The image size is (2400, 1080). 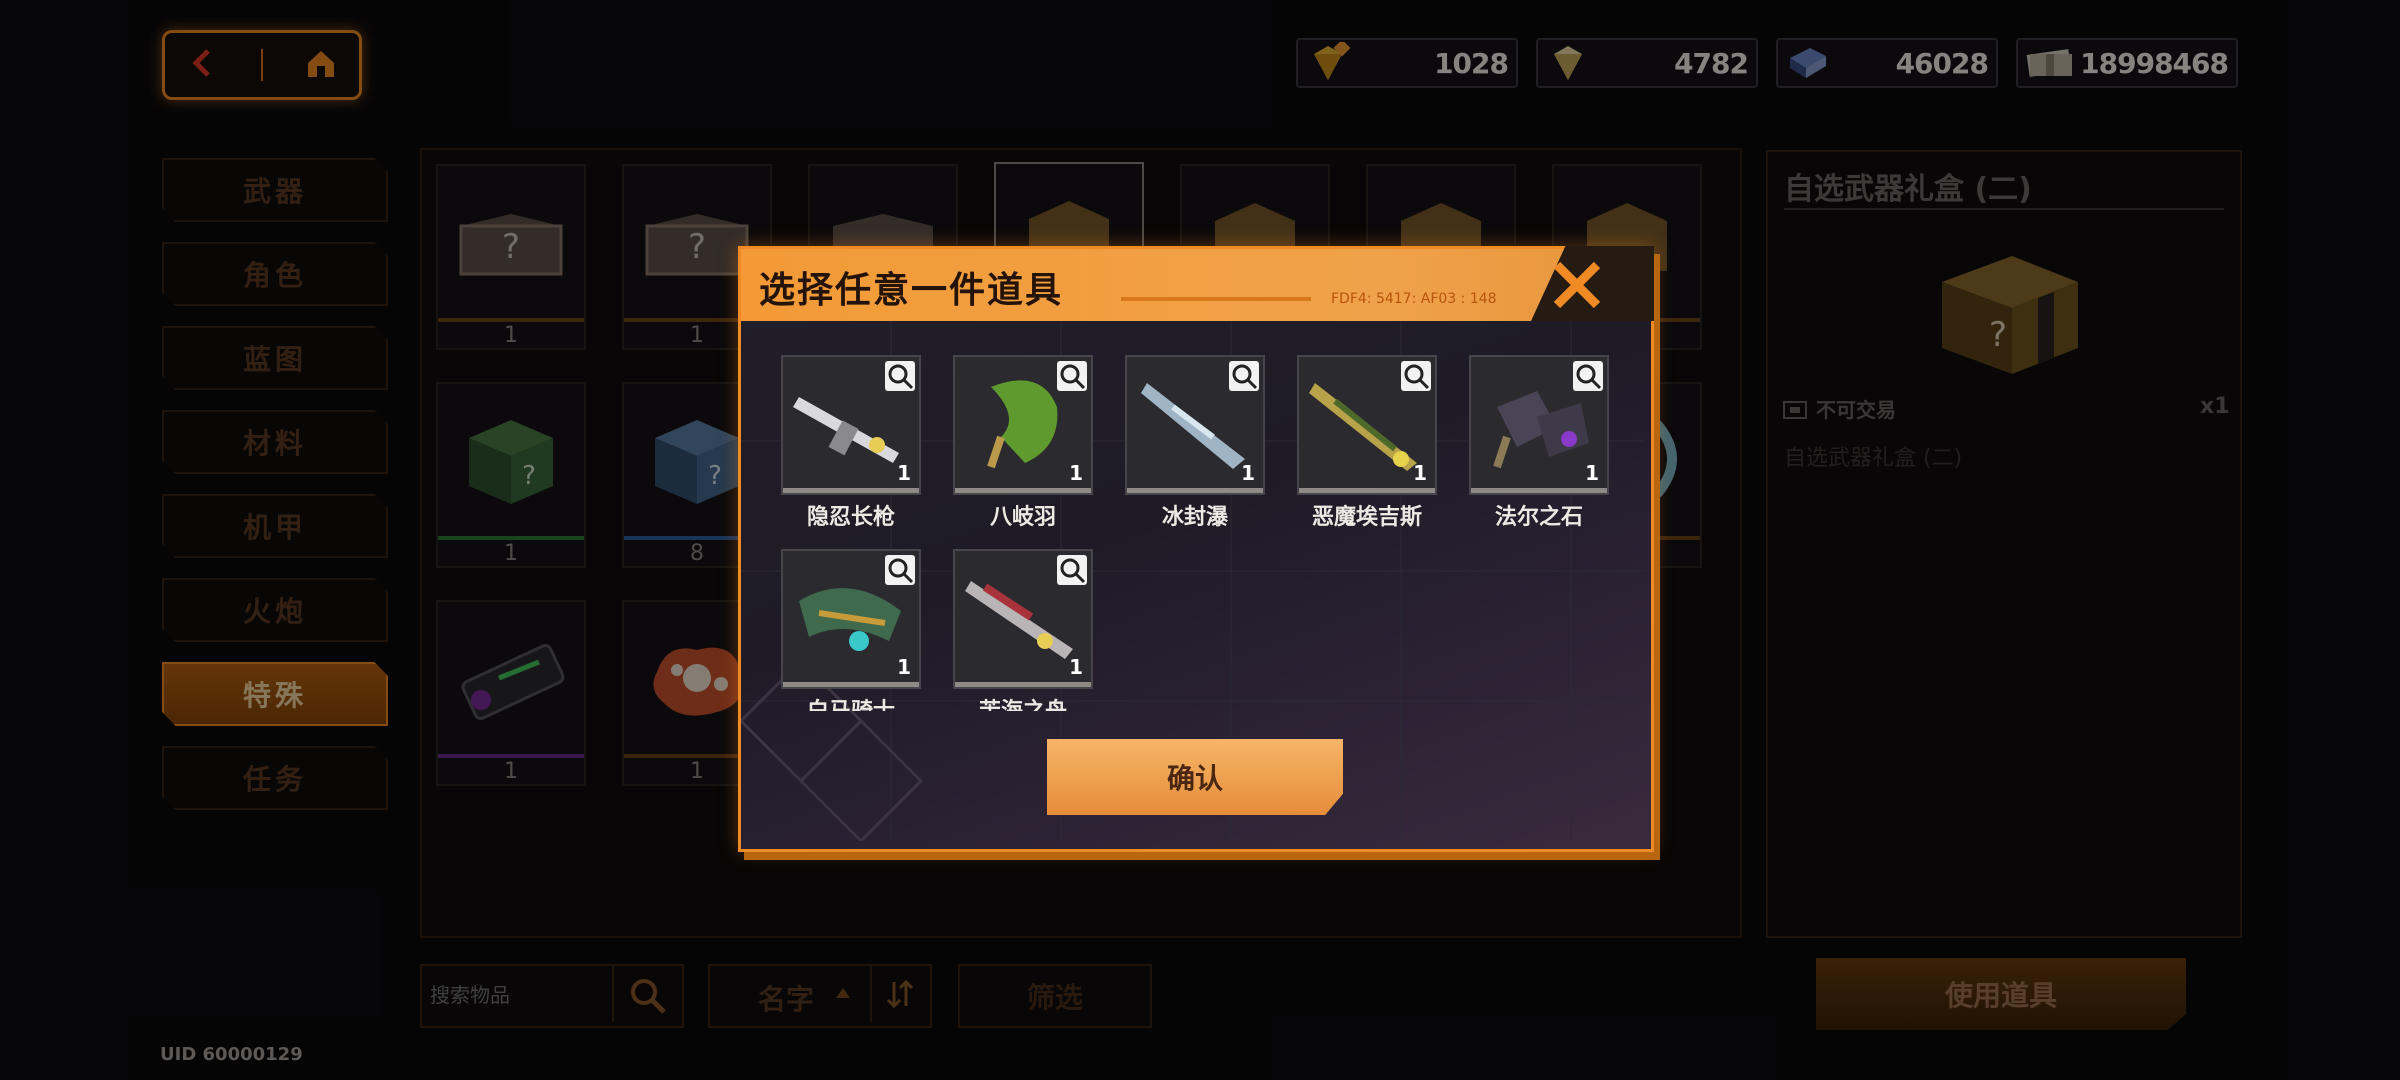 I want to click on reward-item-name: 恶魔埃吉斯, so click(x=1366, y=517).